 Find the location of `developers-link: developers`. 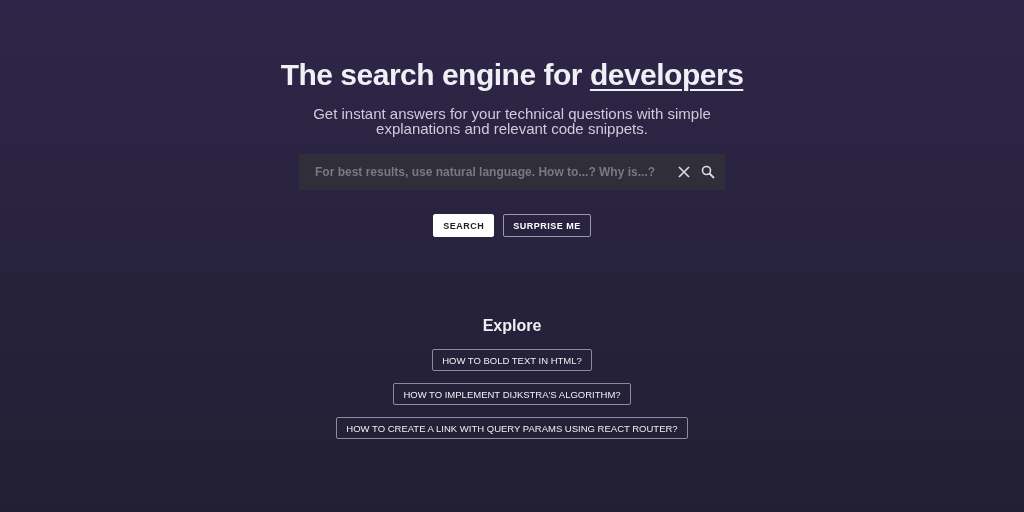

developers-link: developers is located at coordinates (666, 75).